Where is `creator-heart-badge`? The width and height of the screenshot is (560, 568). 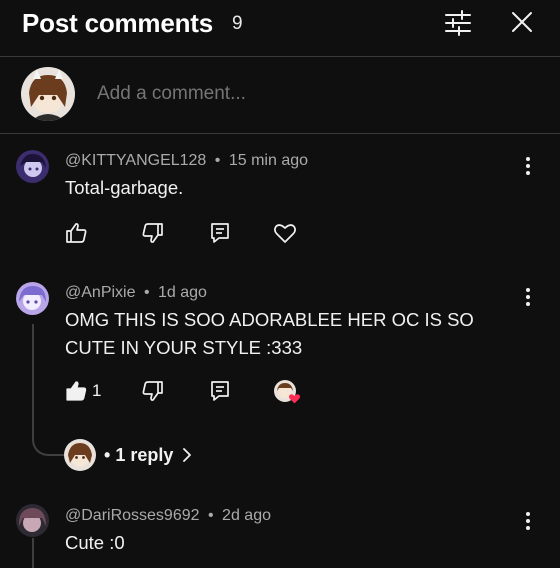
creator-heart-badge is located at coordinates (287, 393).